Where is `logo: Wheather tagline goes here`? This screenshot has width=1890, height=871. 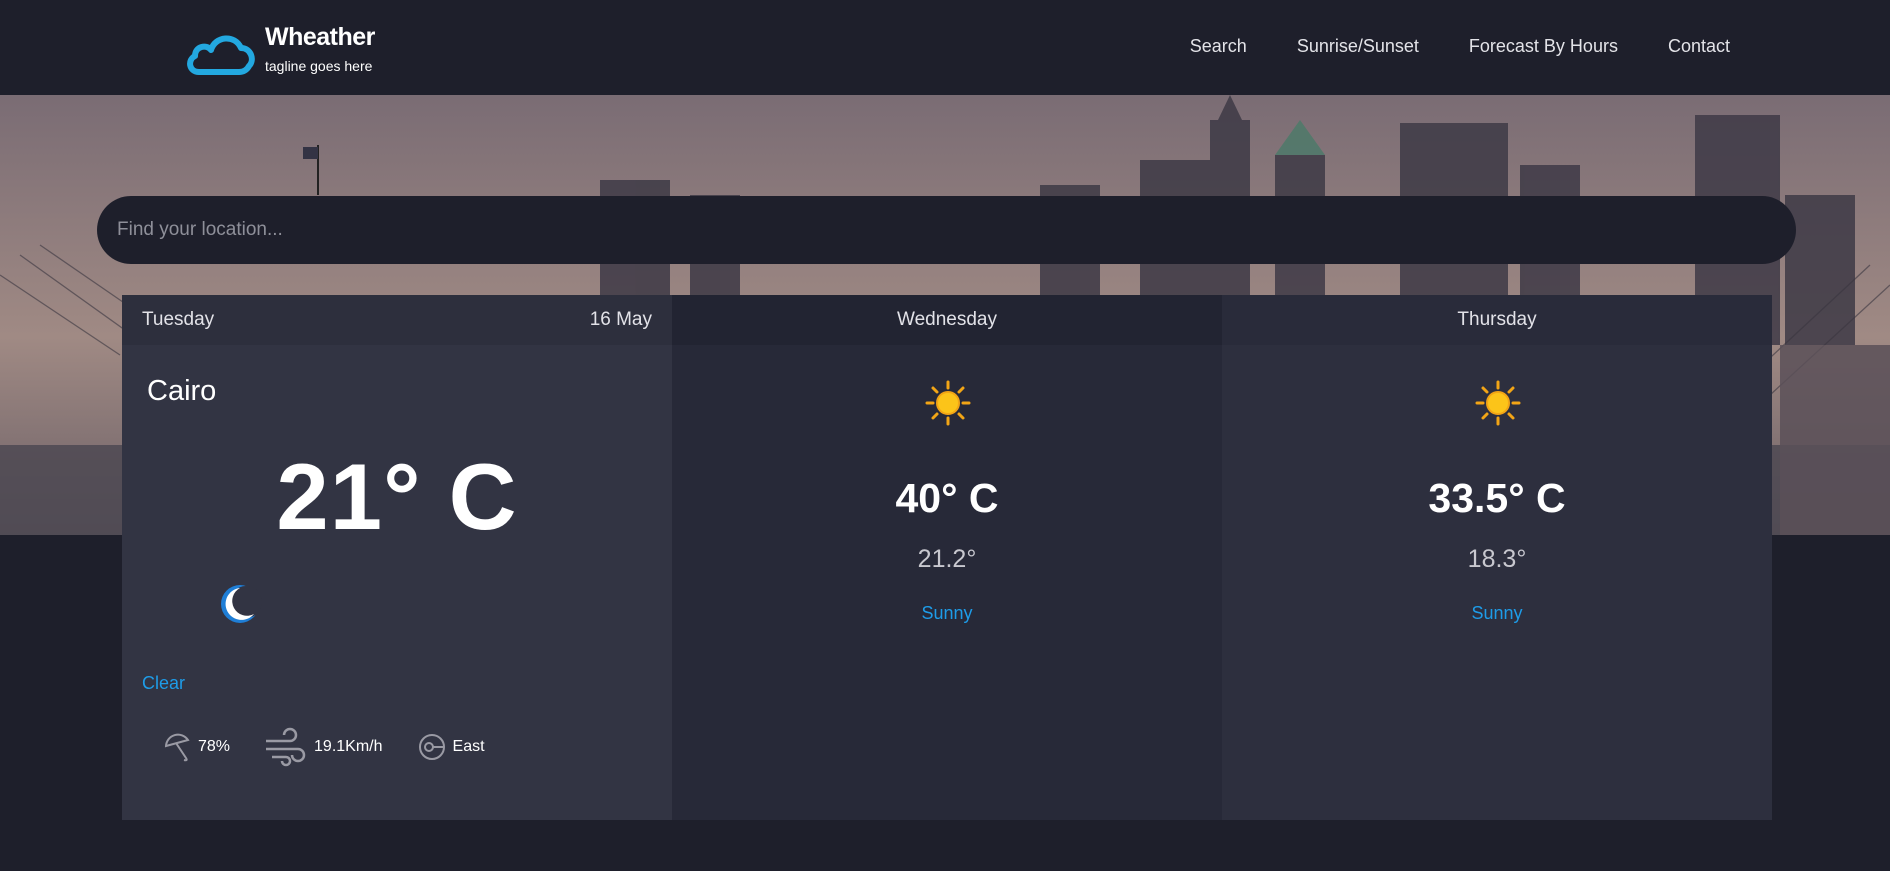
logo: Wheather tagline goes here is located at coordinates (280, 50).